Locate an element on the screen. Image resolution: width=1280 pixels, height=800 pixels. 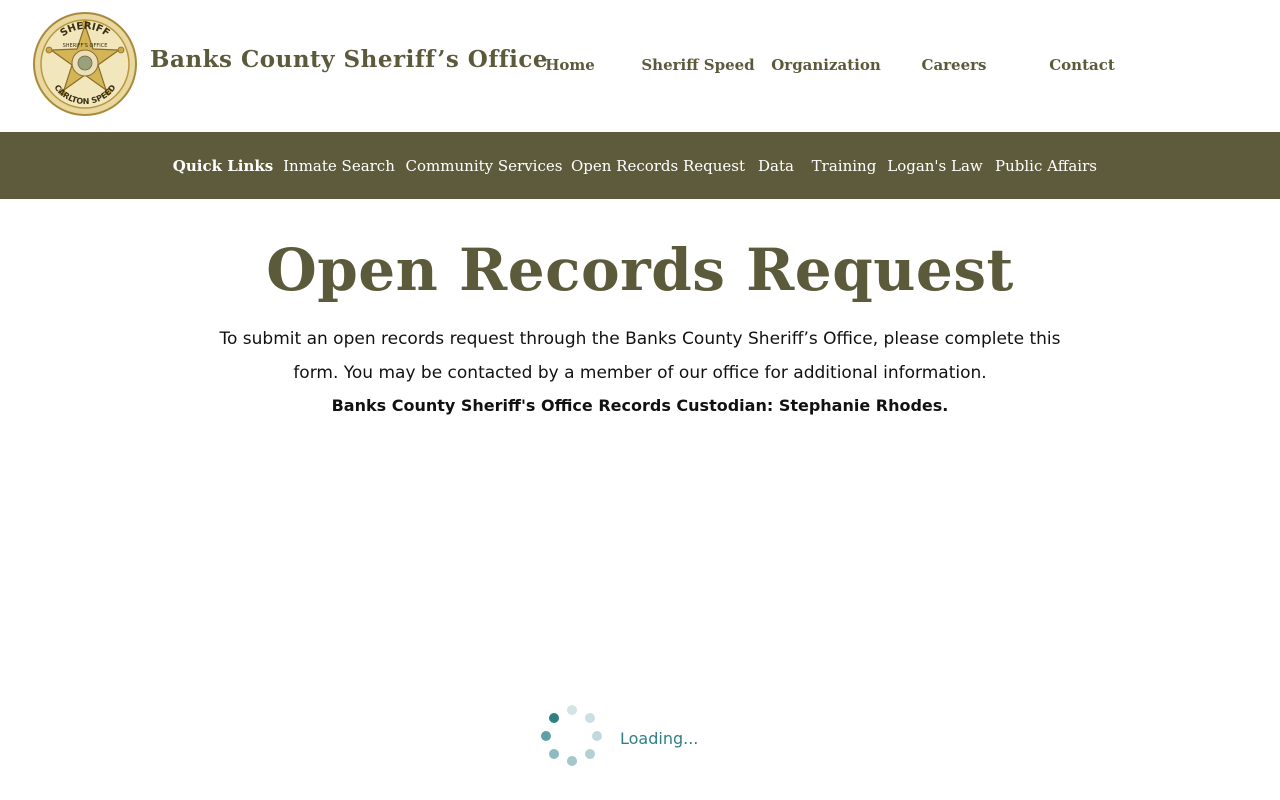
page-title: Open Records Request is located at coordinates (640, 270).